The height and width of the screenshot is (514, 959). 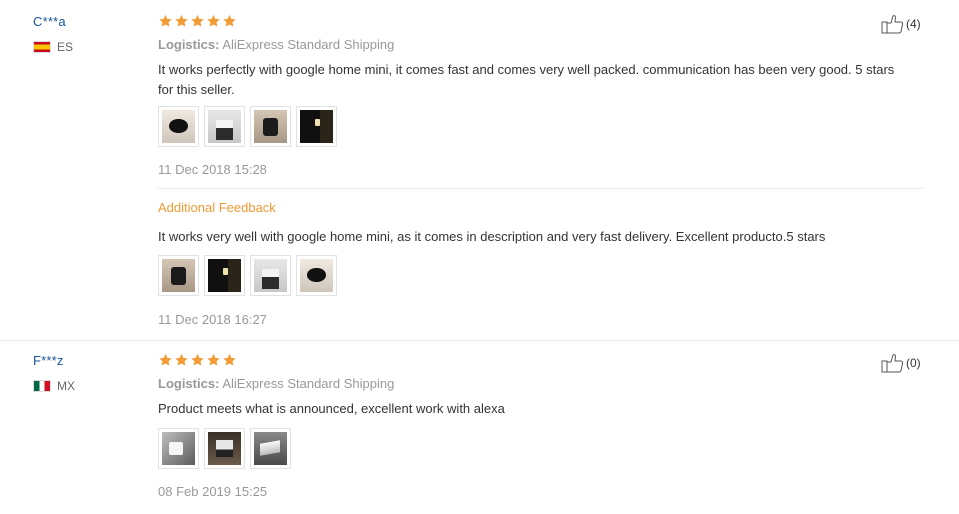 What do you see at coordinates (212, 169) in the screenshot?
I see `review-date: 11 Dec 2018 15:28` at bounding box center [212, 169].